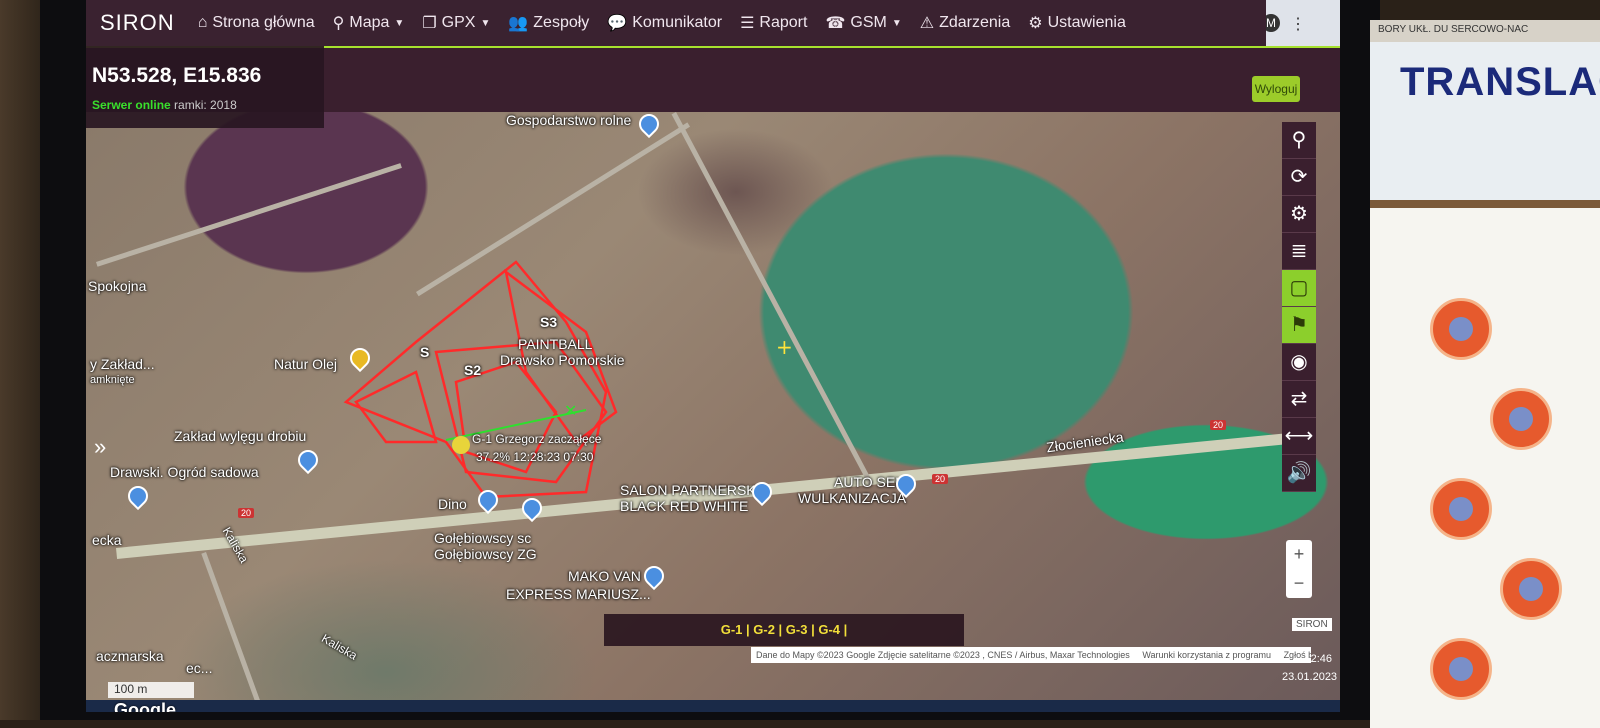 The width and height of the screenshot is (1600, 728). I want to click on sector-label: S, so click(425, 352).